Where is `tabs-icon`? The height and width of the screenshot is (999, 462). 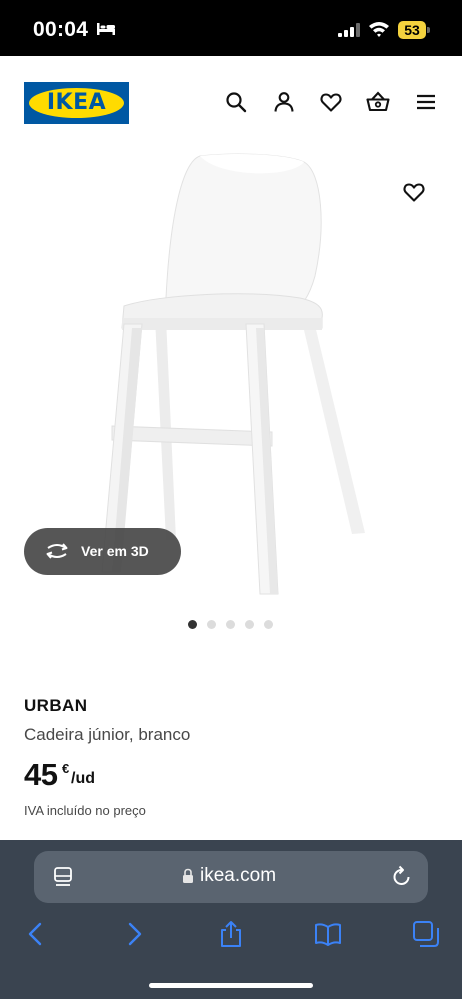 tabs-icon is located at coordinates (426, 934).